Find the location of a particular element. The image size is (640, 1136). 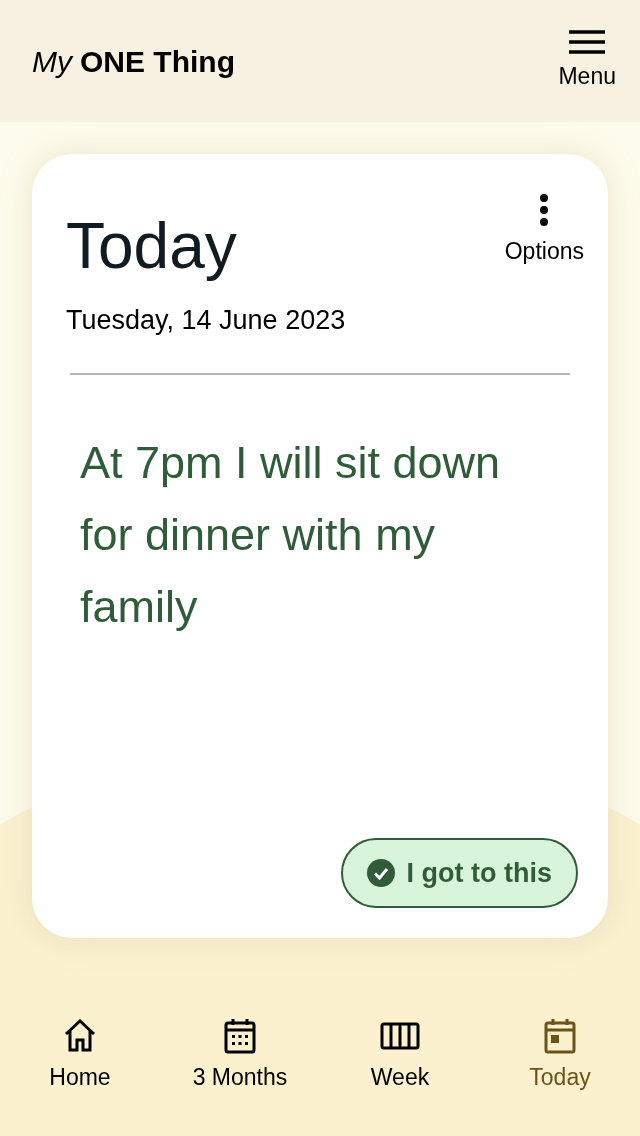

check-circle-icon is located at coordinates (380, 873).